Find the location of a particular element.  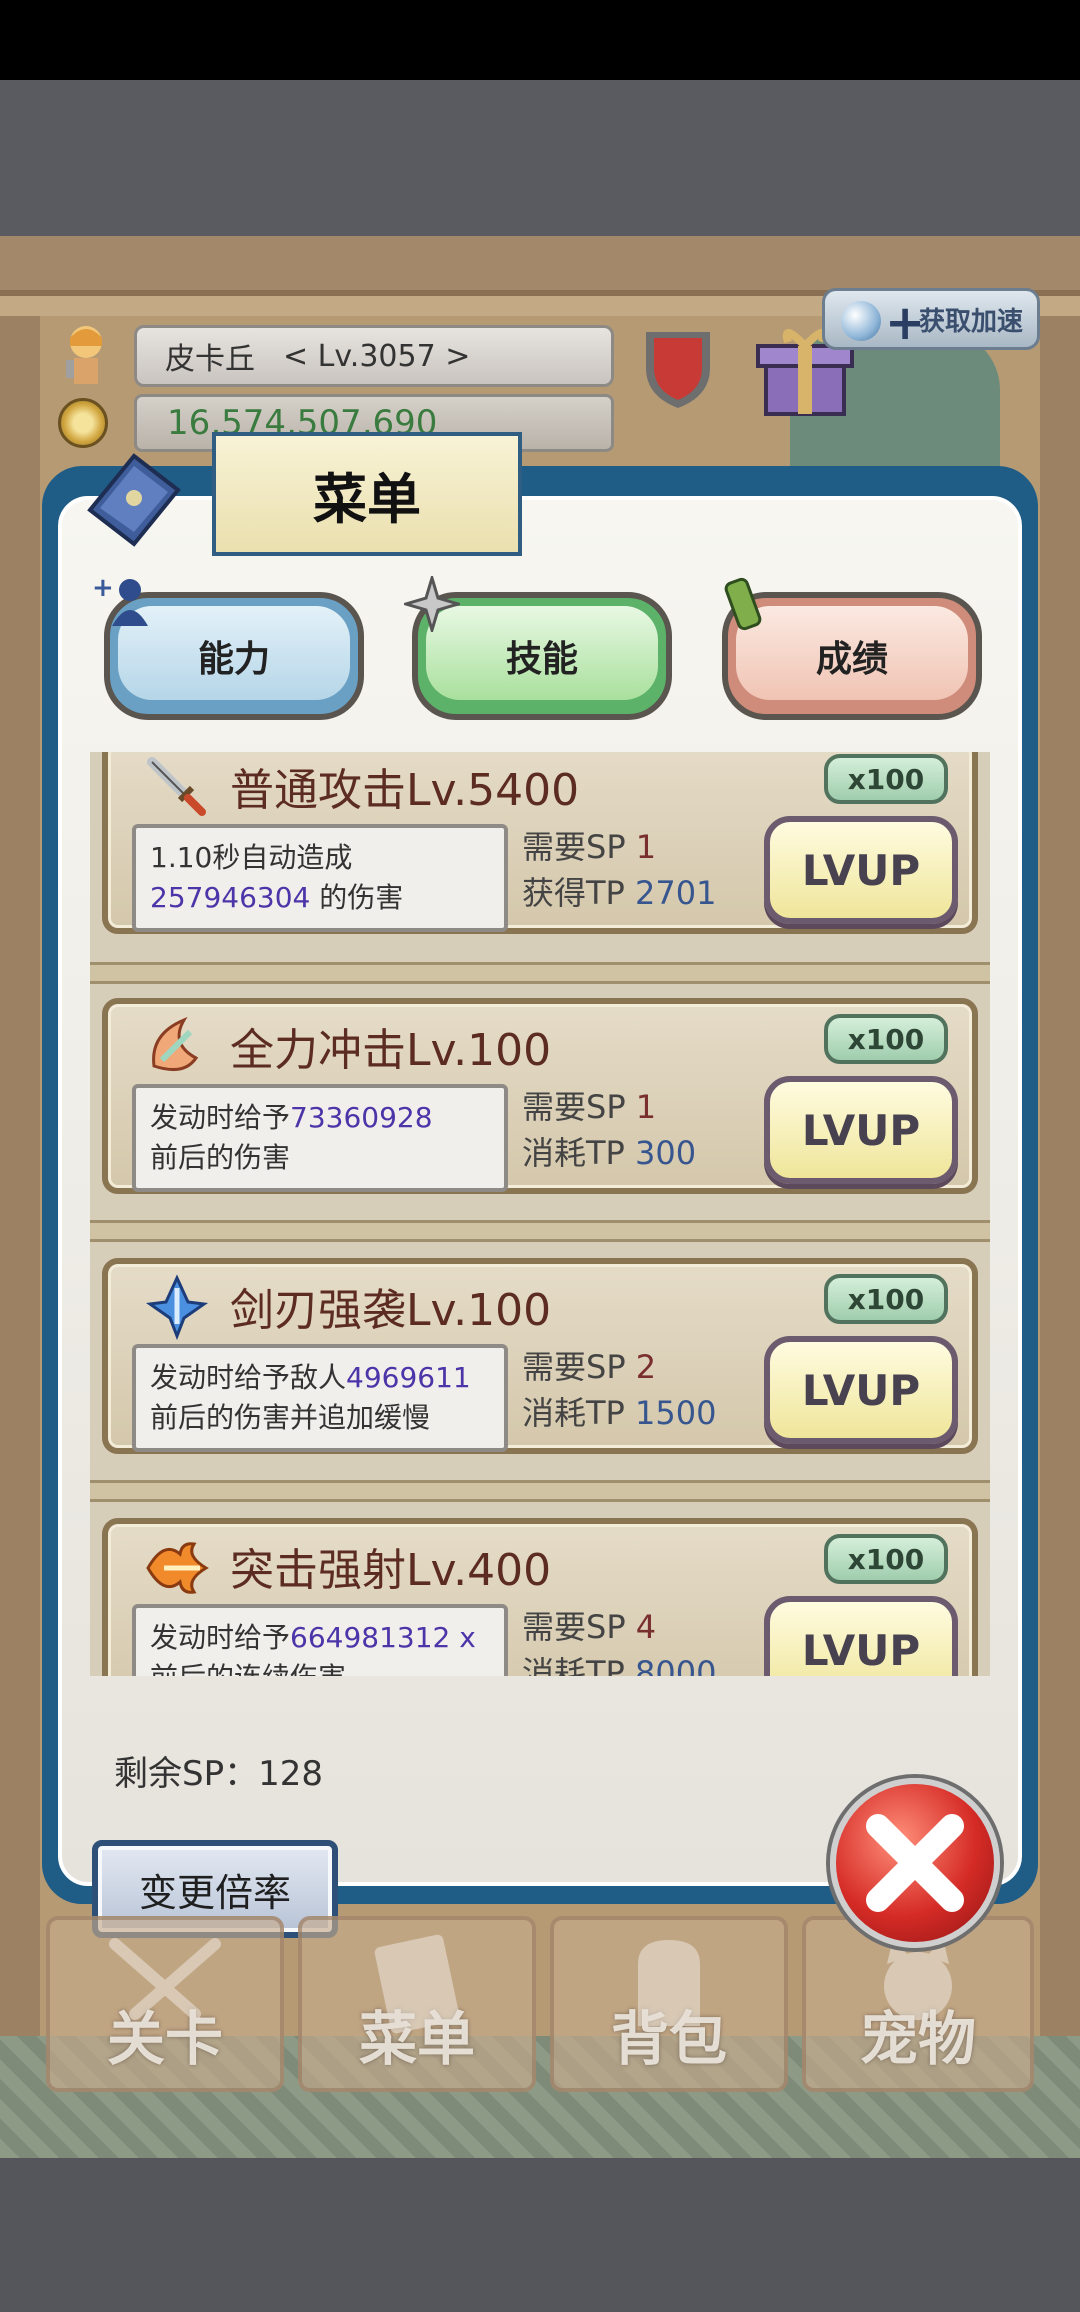

menu-title: 菜单 is located at coordinates (367, 494).